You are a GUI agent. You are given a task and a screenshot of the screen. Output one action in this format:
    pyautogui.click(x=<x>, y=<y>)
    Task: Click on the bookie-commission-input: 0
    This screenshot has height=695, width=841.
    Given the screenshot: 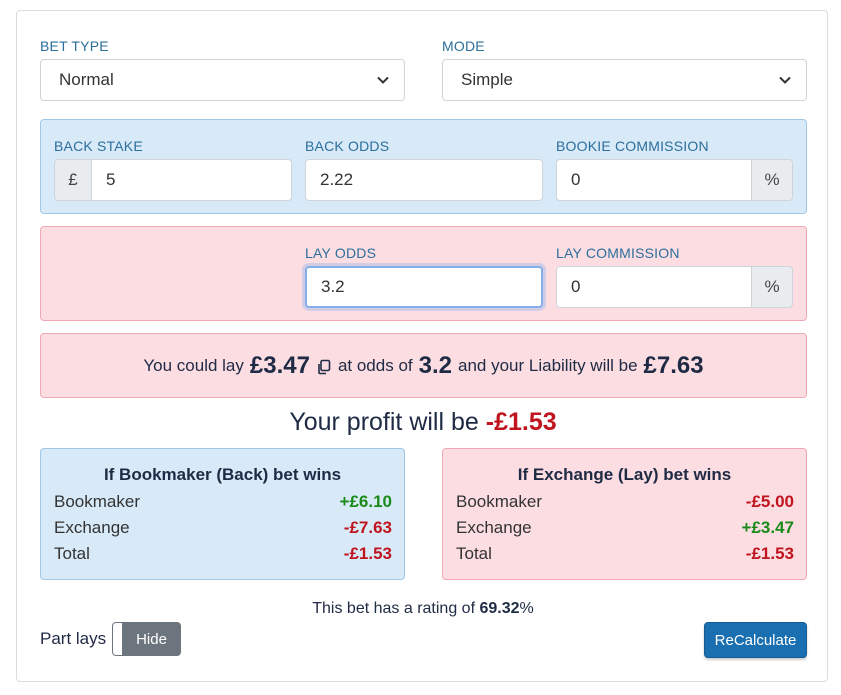 What is the action you would take?
    pyautogui.click(x=654, y=180)
    